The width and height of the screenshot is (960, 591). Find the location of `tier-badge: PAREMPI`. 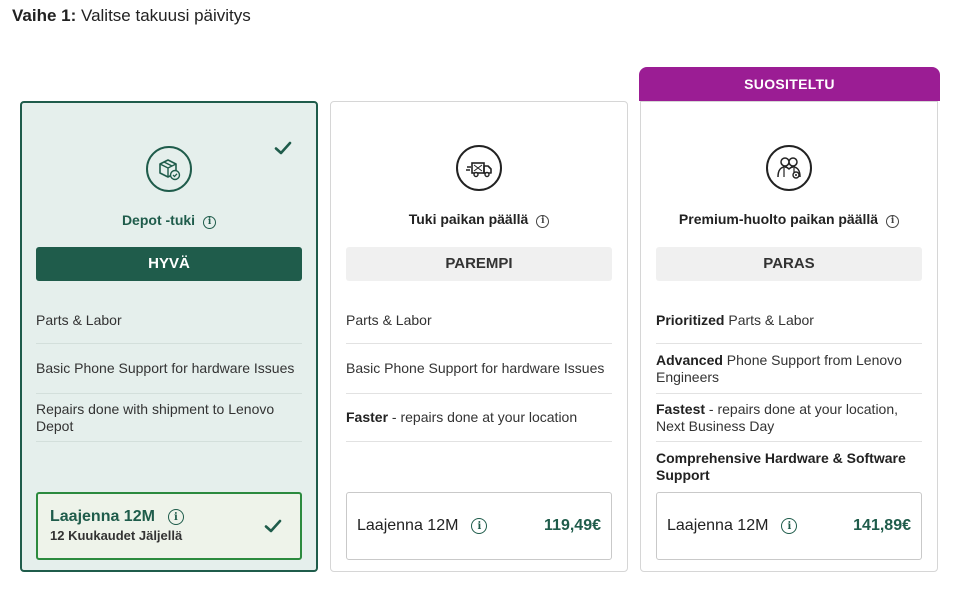

tier-badge: PAREMPI is located at coordinates (479, 264).